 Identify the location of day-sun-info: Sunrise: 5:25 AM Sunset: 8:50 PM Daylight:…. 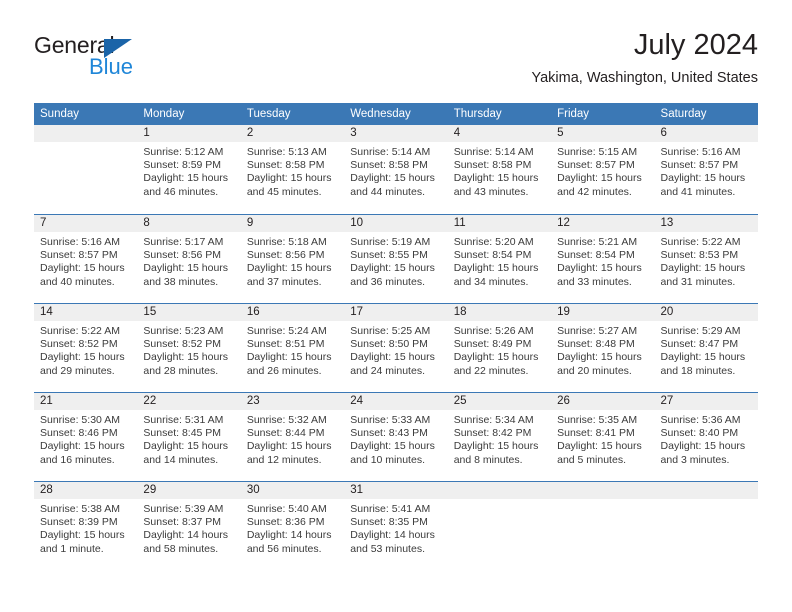
(395, 349).